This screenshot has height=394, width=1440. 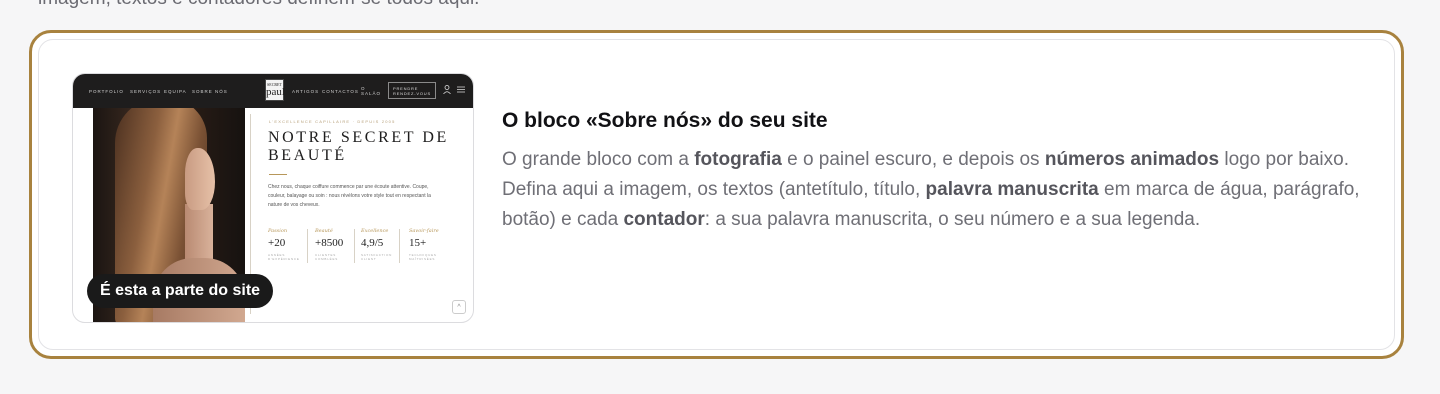 What do you see at coordinates (200, 179) in the screenshot?
I see `photo-face` at bounding box center [200, 179].